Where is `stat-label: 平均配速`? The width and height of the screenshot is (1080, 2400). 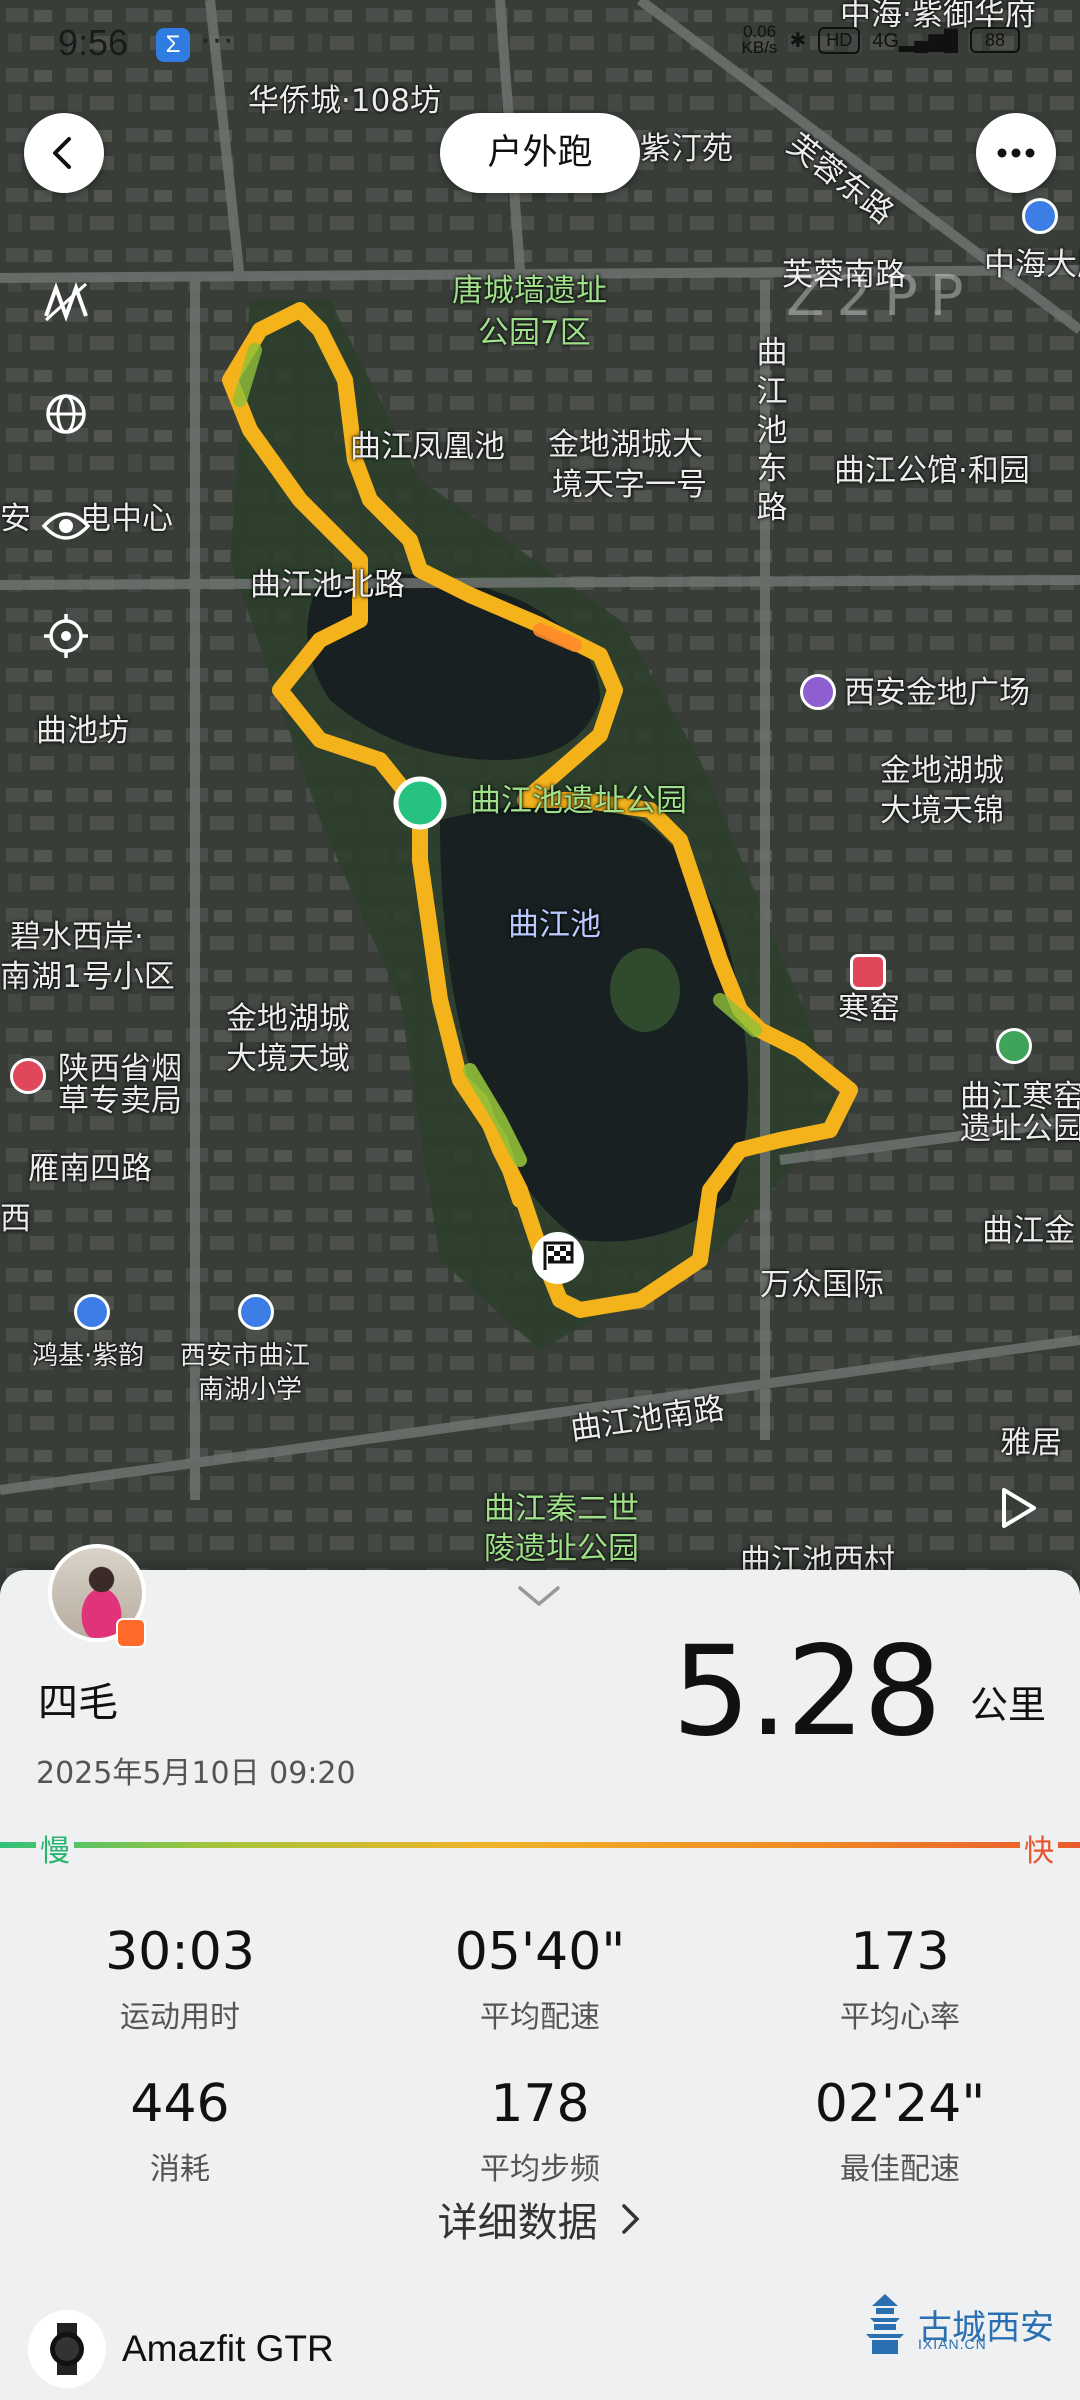 stat-label: 平均配速 is located at coordinates (540, 2017).